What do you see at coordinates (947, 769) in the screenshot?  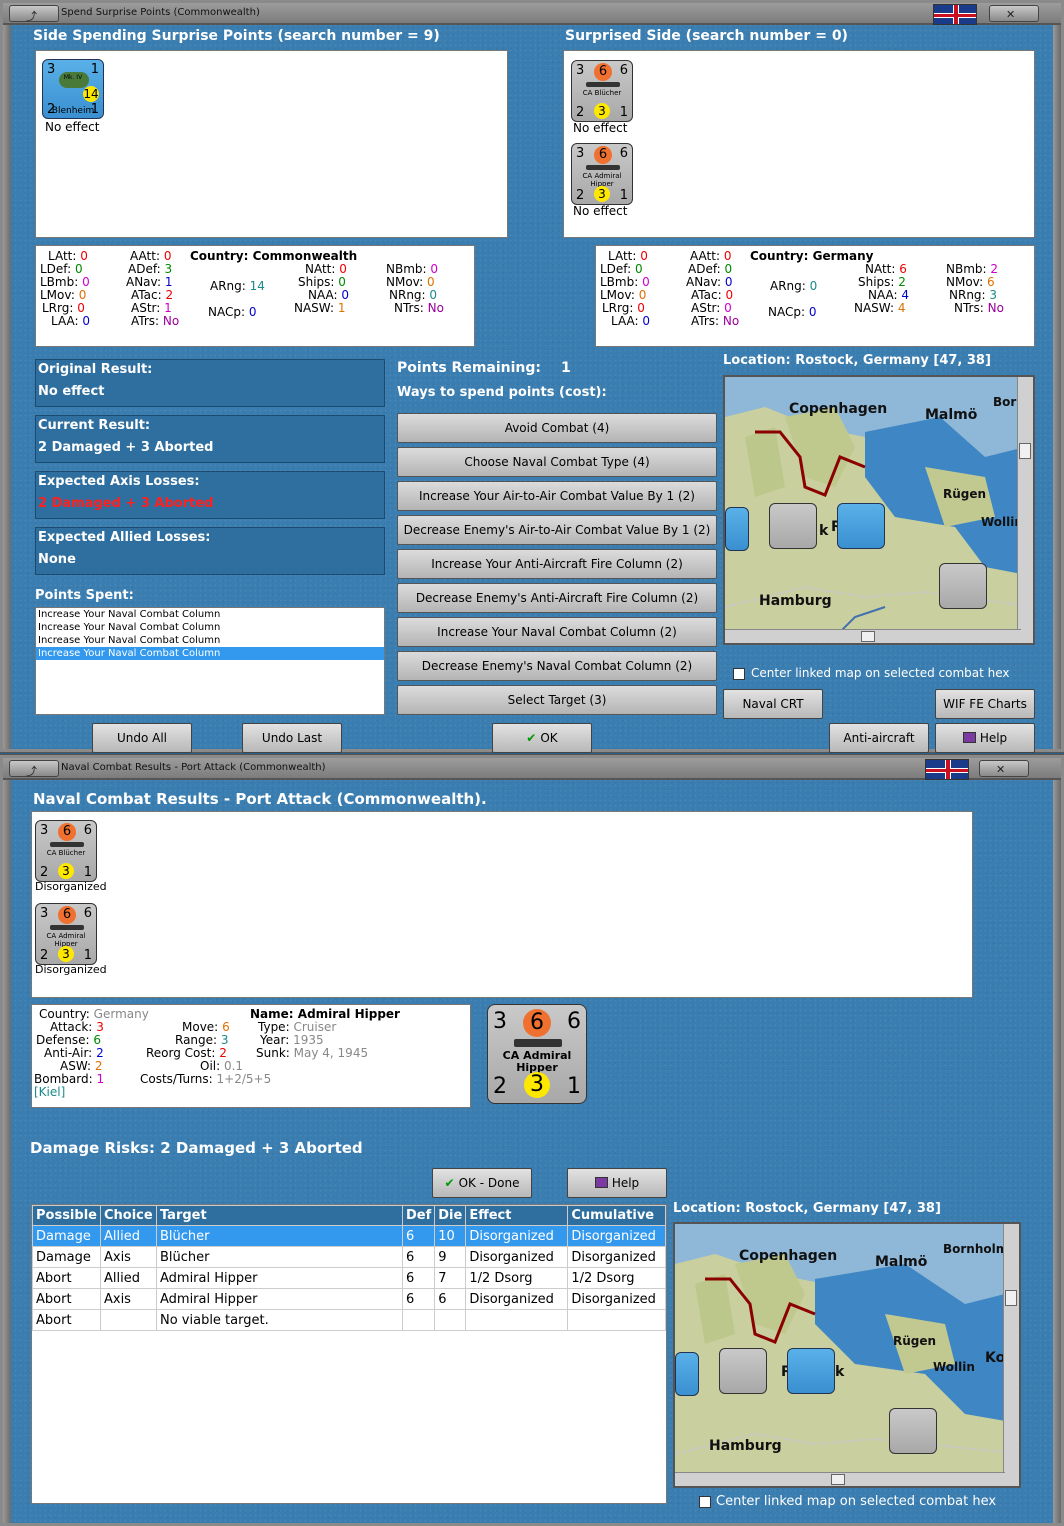 I see `uk-flag-icon` at bounding box center [947, 769].